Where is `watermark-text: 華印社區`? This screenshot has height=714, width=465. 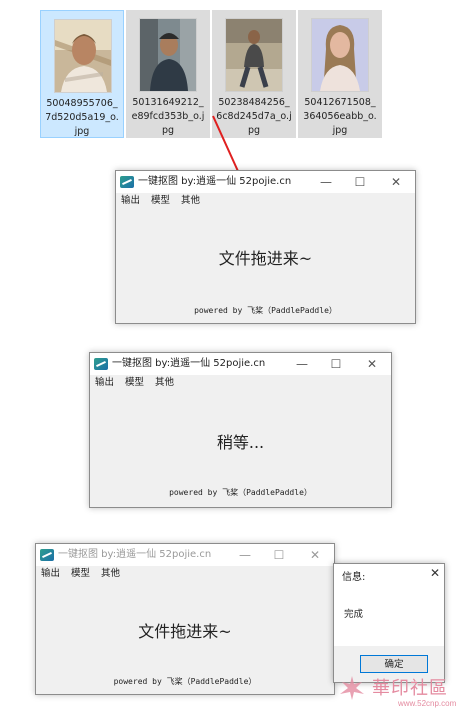
watermark-text: 華印社區 is located at coordinates (410, 688).